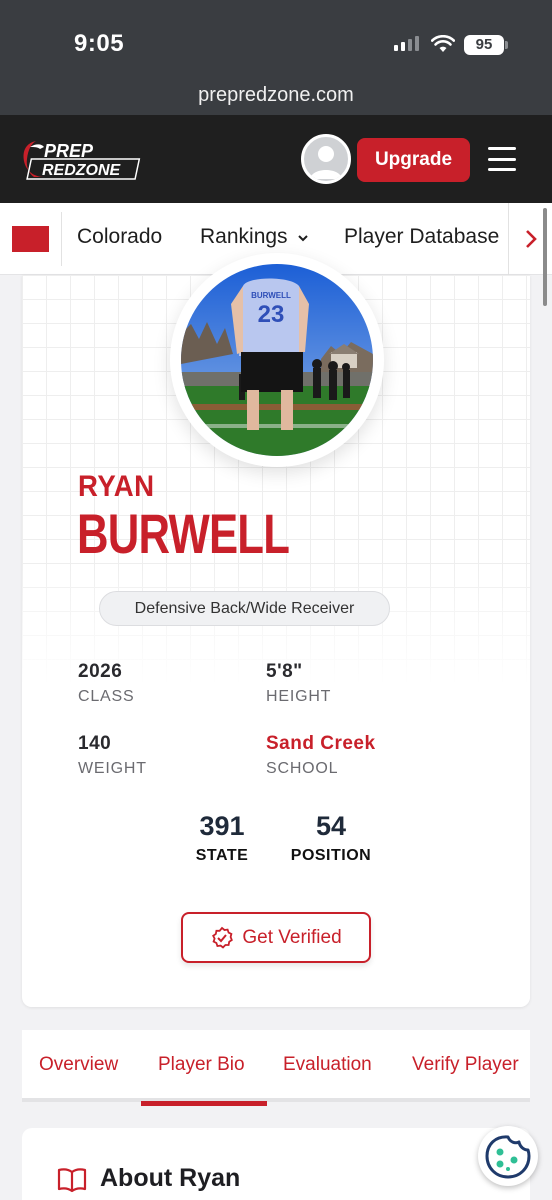 The height and width of the screenshot is (1200, 552). What do you see at coordinates (331, 855) in the screenshot?
I see `position-rank-label: POSITION` at bounding box center [331, 855].